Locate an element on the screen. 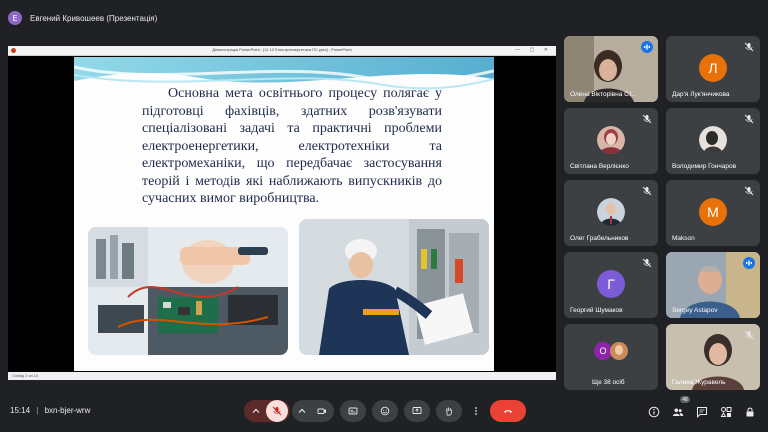  emoji-icon is located at coordinates (385, 411).